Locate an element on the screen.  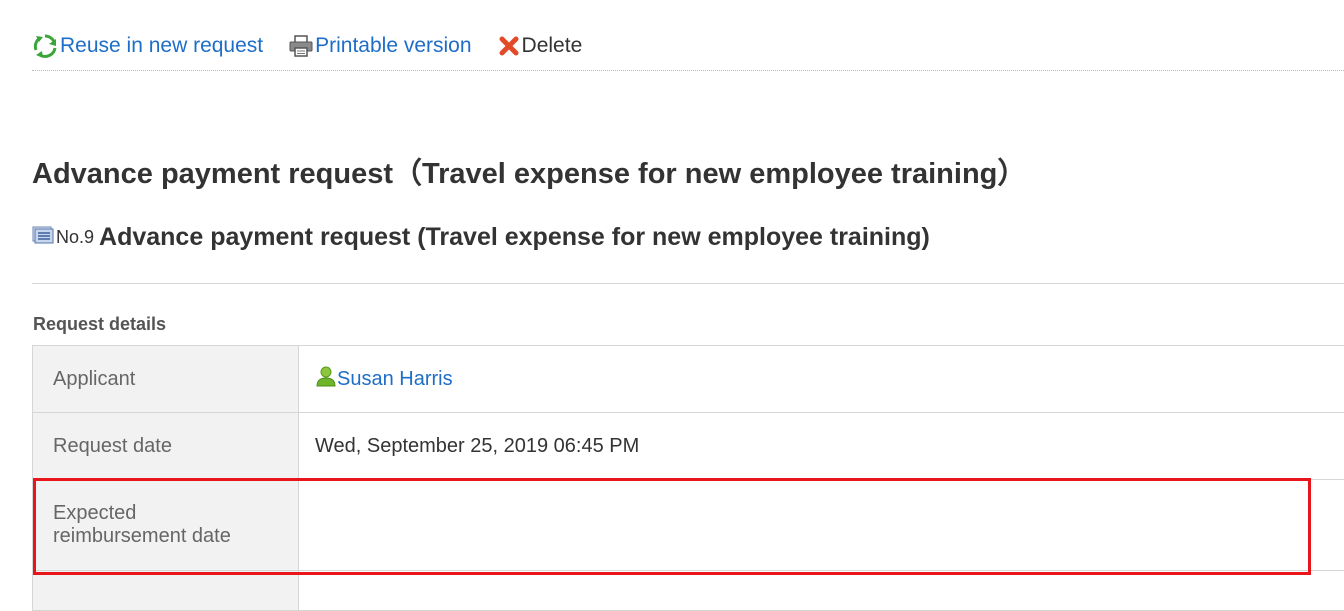
delete-button: Delete is located at coordinates (540, 46).